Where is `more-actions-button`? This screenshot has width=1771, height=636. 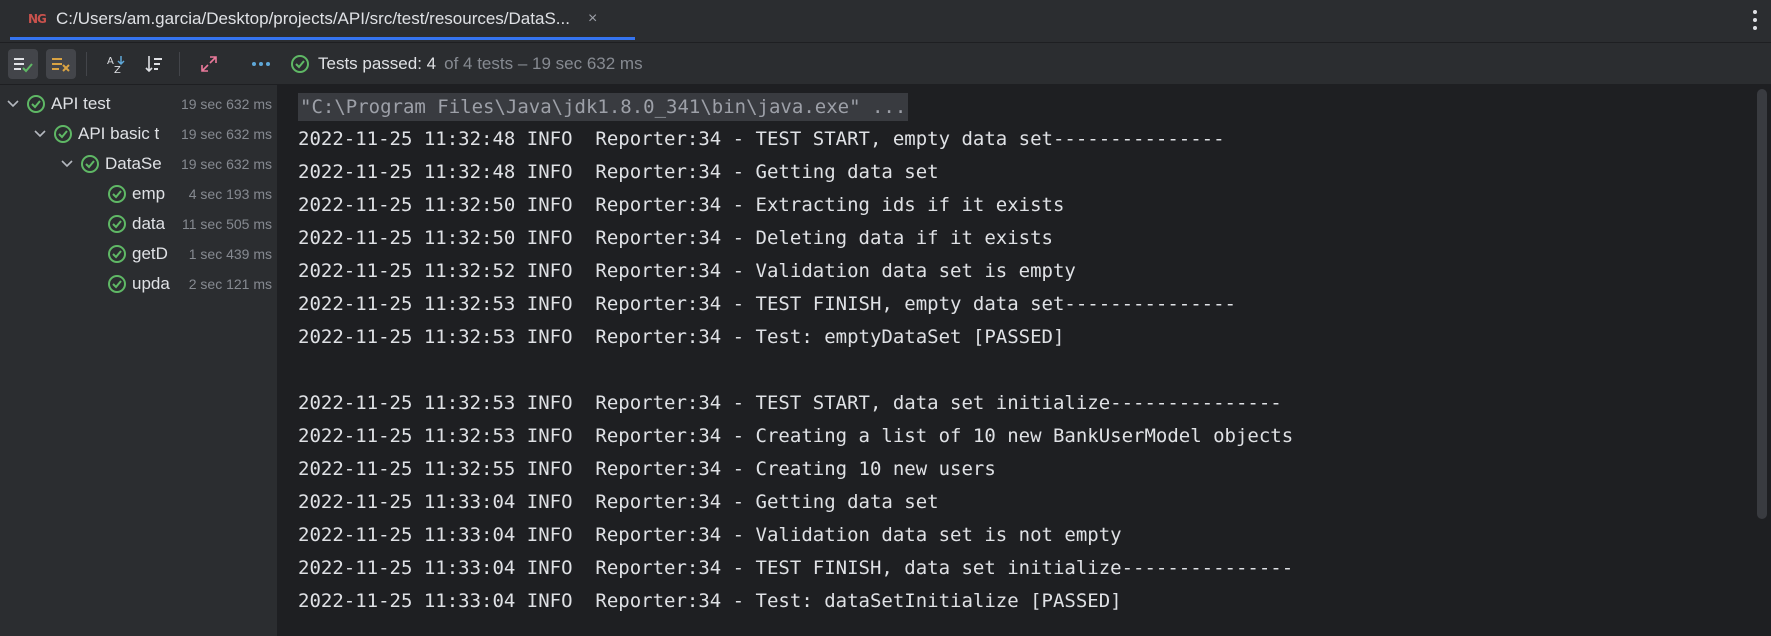 more-actions-button is located at coordinates (261, 64).